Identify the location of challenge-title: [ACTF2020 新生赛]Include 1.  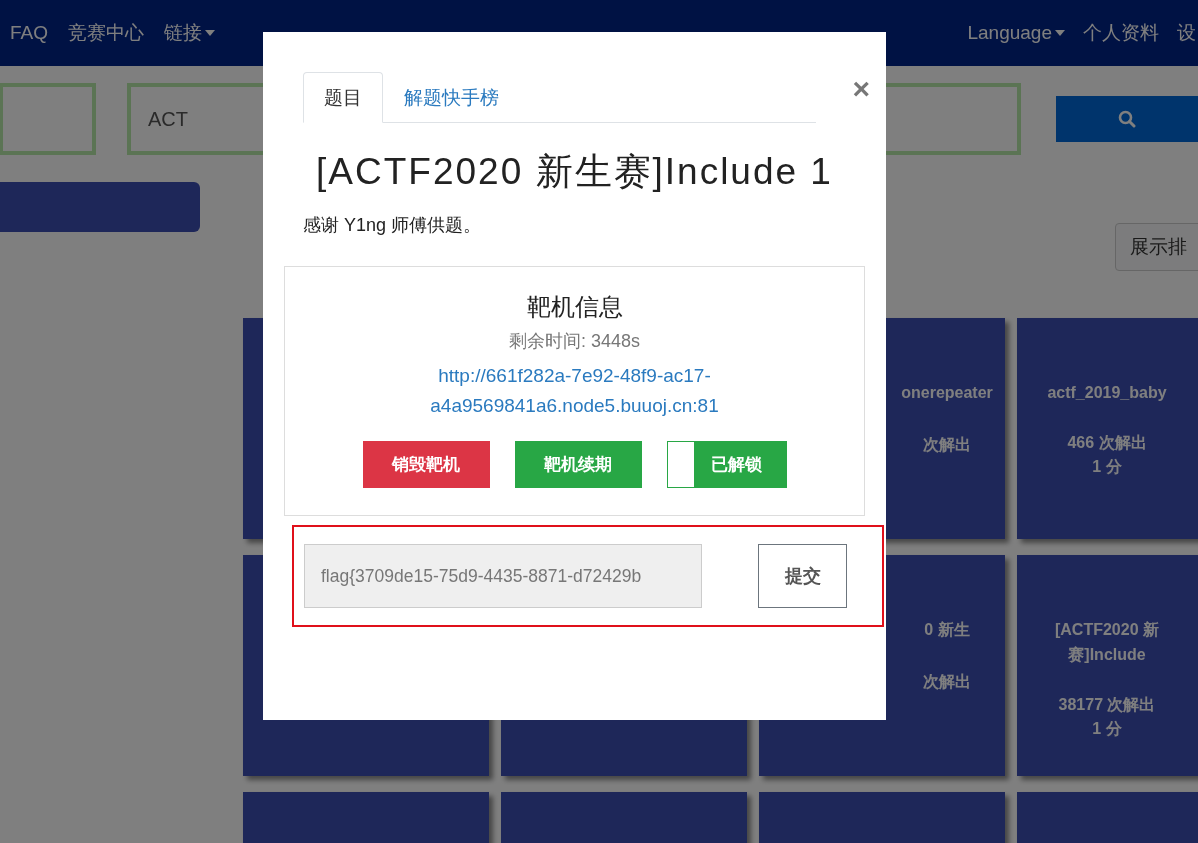
(574, 172).